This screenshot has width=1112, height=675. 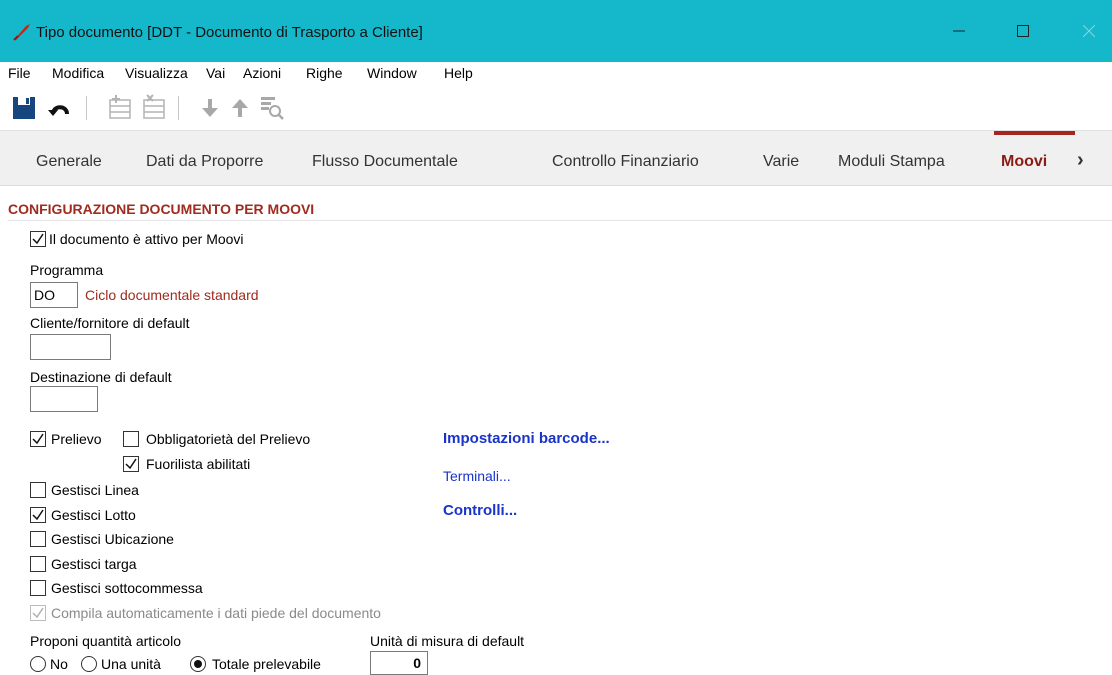 What do you see at coordinates (556, 108) in the screenshot?
I see `toolbar` at bounding box center [556, 108].